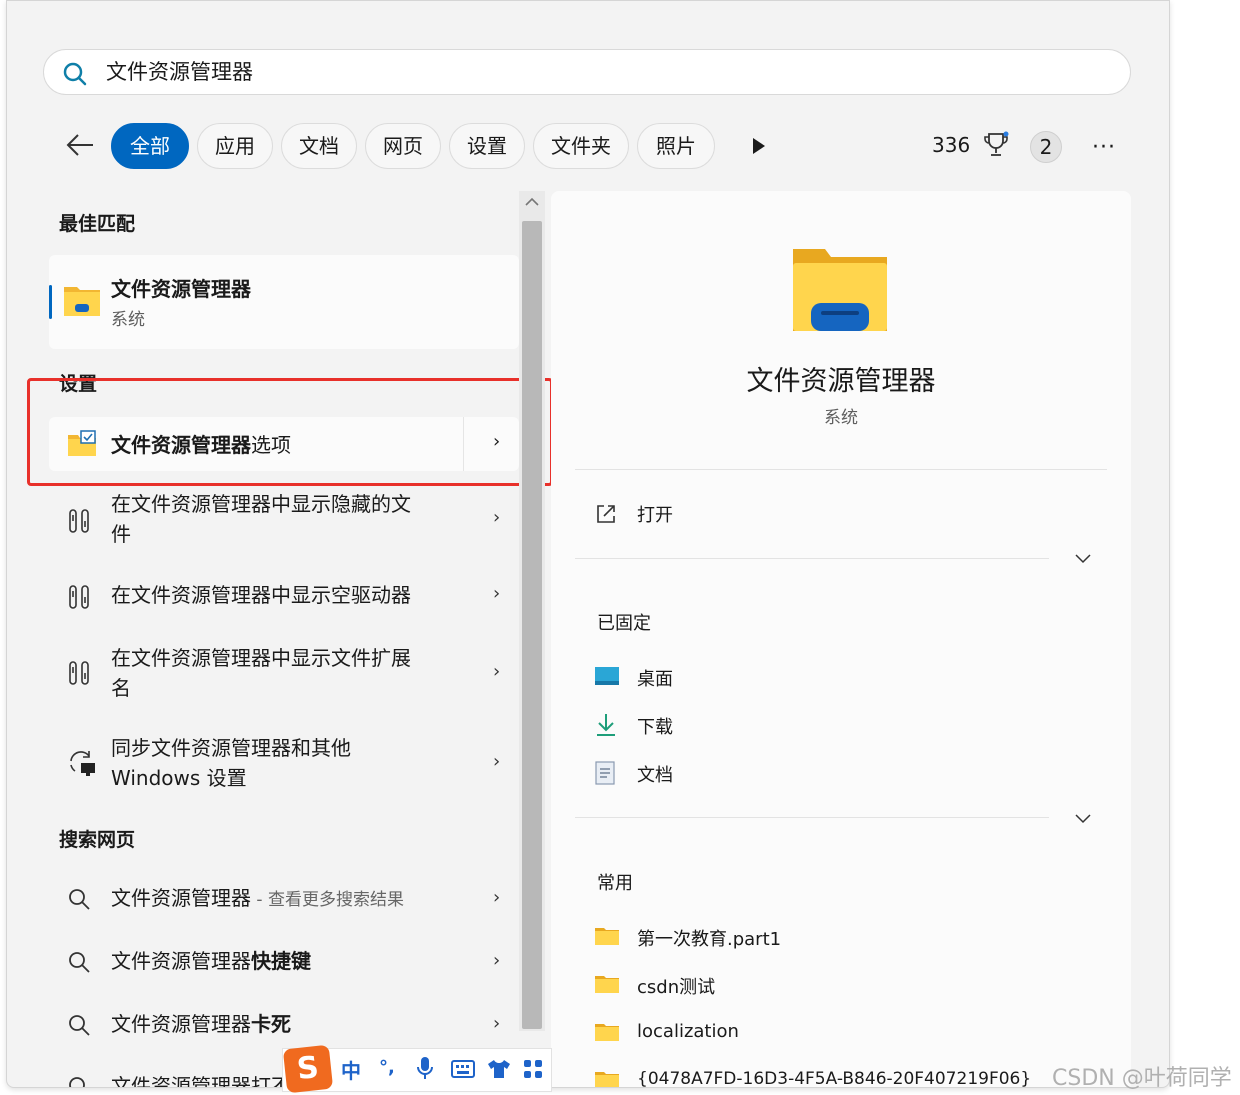  Describe the element at coordinates (261, 519) in the screenshot. I see `settings-item-label: 在文件资源管理器中显示隐藏的文件` at that location.